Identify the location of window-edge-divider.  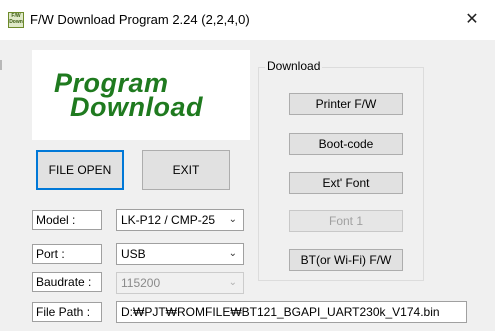
(1, 65).